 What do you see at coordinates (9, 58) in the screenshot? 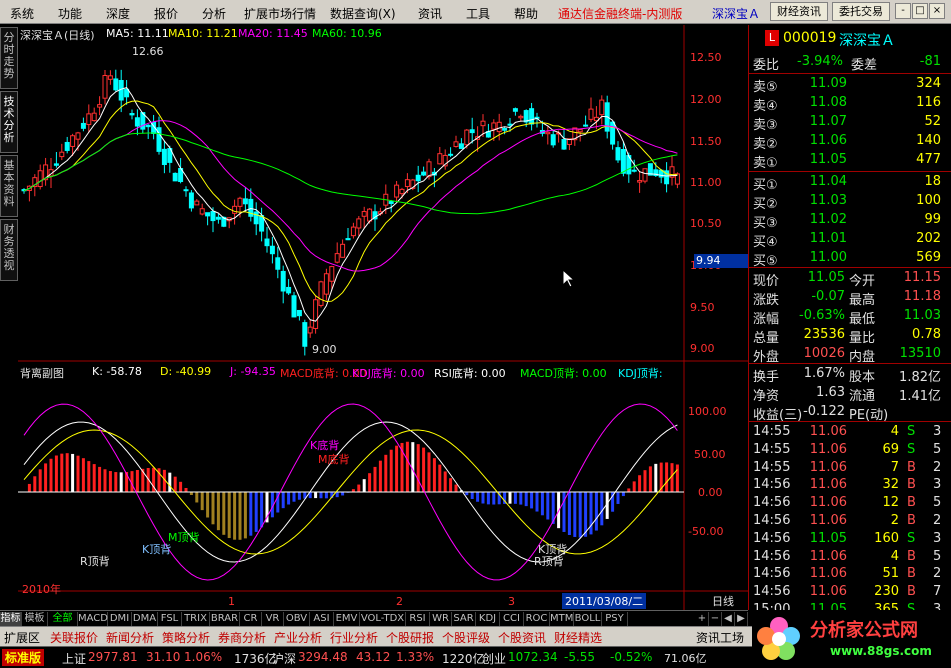
I see `tab-intraday: 分时走势` at bounding box center [9, 58].